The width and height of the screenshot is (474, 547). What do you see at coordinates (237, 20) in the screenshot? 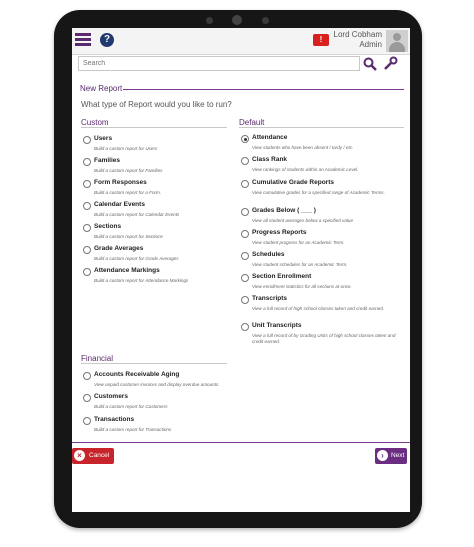
I see `camera-lens` at bounding box center [237, 20].